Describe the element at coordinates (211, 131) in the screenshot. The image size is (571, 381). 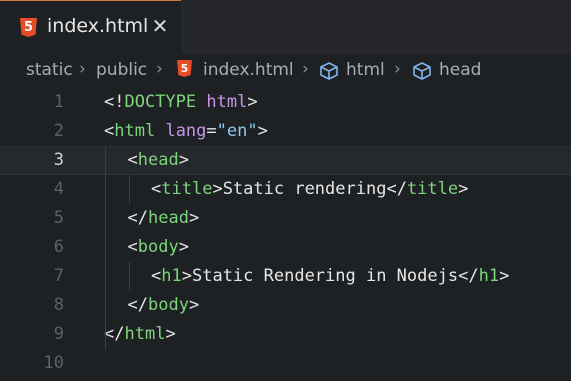
I see `code-token: =` at that location.